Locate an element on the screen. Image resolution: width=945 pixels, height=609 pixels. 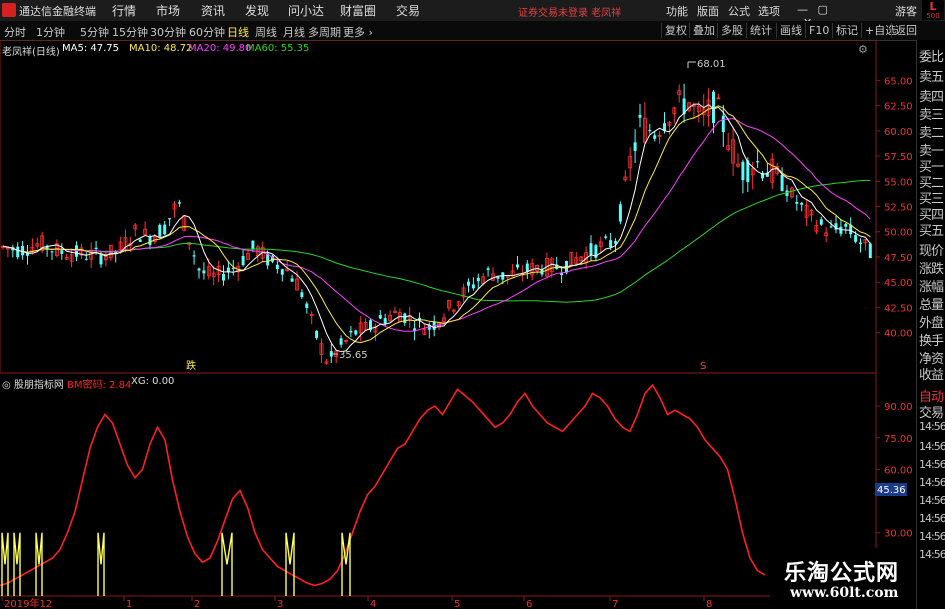
minimize-icon: — is located at coordinates (802, 9).